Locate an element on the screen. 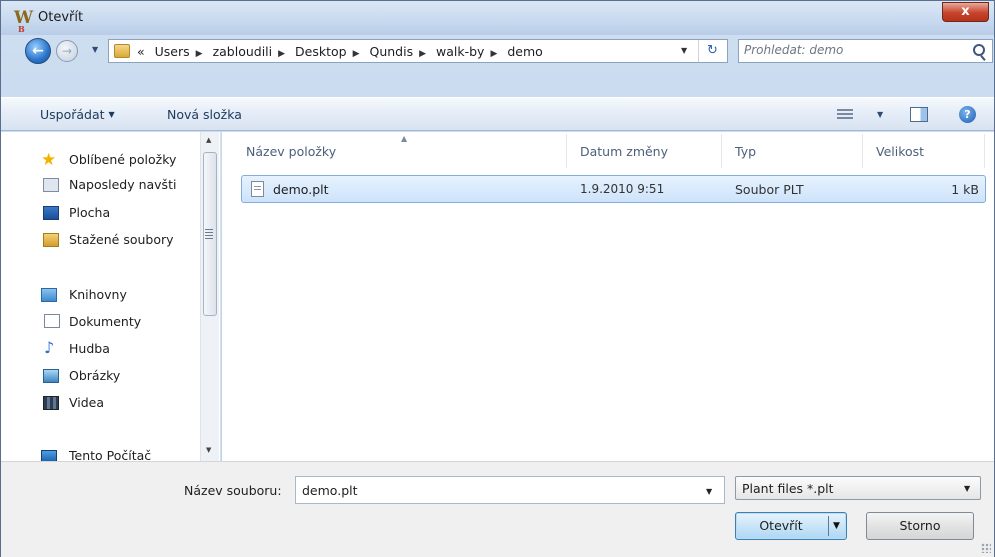 The image size is (995, 557). file-size: 1 kB is located at coordinates (965, 189).